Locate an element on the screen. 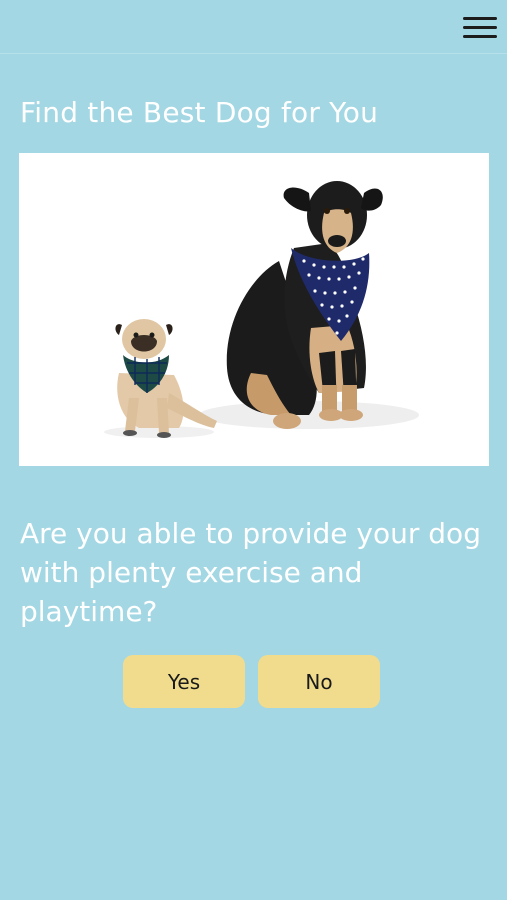 The height and width of the screenshot is (900, 507). big-dog is located at coordinates (304, 305).